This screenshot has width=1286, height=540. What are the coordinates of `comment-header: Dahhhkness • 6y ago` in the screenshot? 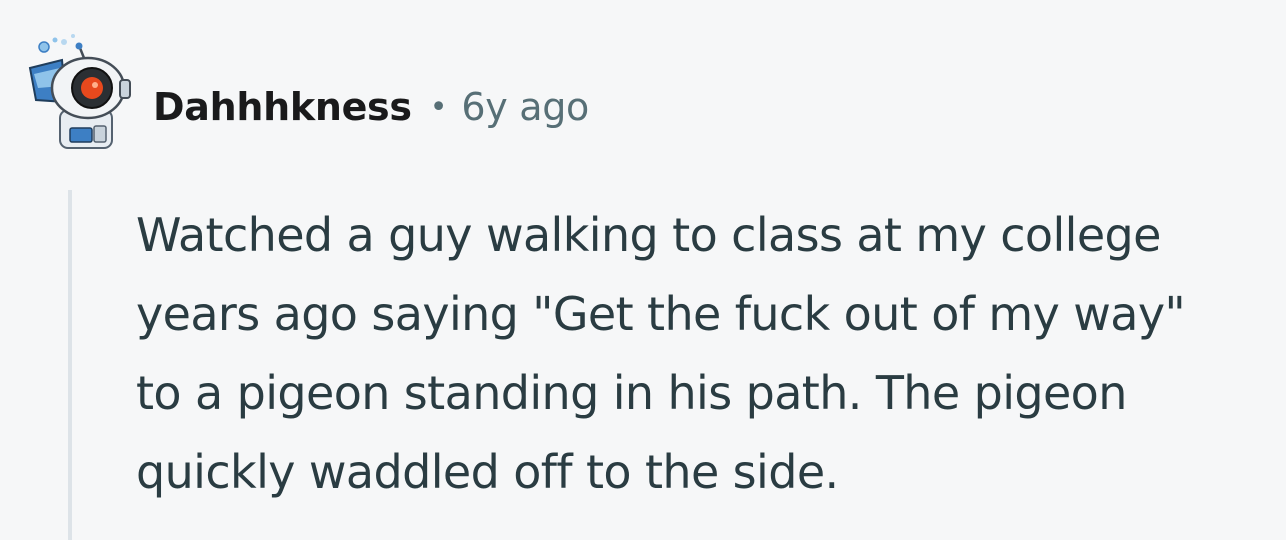 It's located at (371, 107).